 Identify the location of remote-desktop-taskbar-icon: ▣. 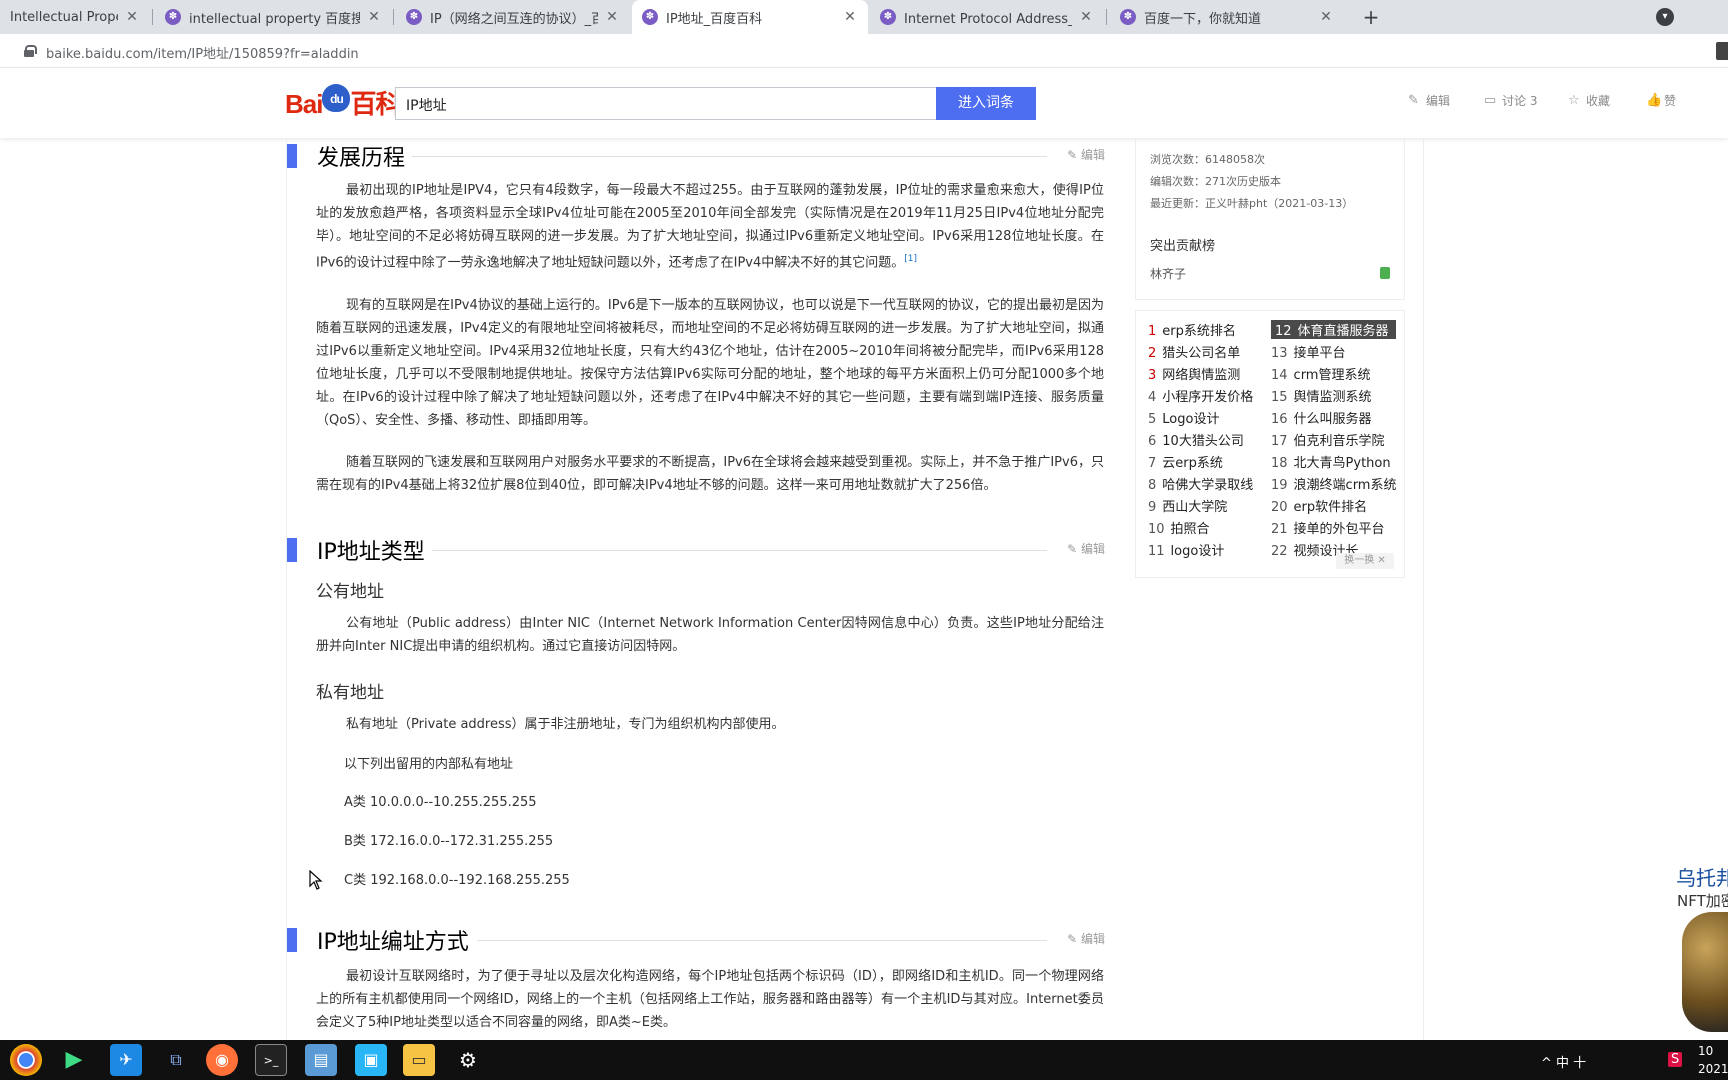
(371, 1060).